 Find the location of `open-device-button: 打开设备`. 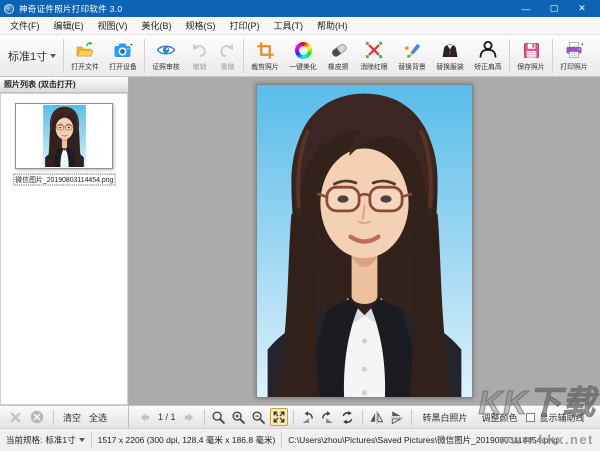

open-device-button: 打开设备 is located at coordinates (123, 56).